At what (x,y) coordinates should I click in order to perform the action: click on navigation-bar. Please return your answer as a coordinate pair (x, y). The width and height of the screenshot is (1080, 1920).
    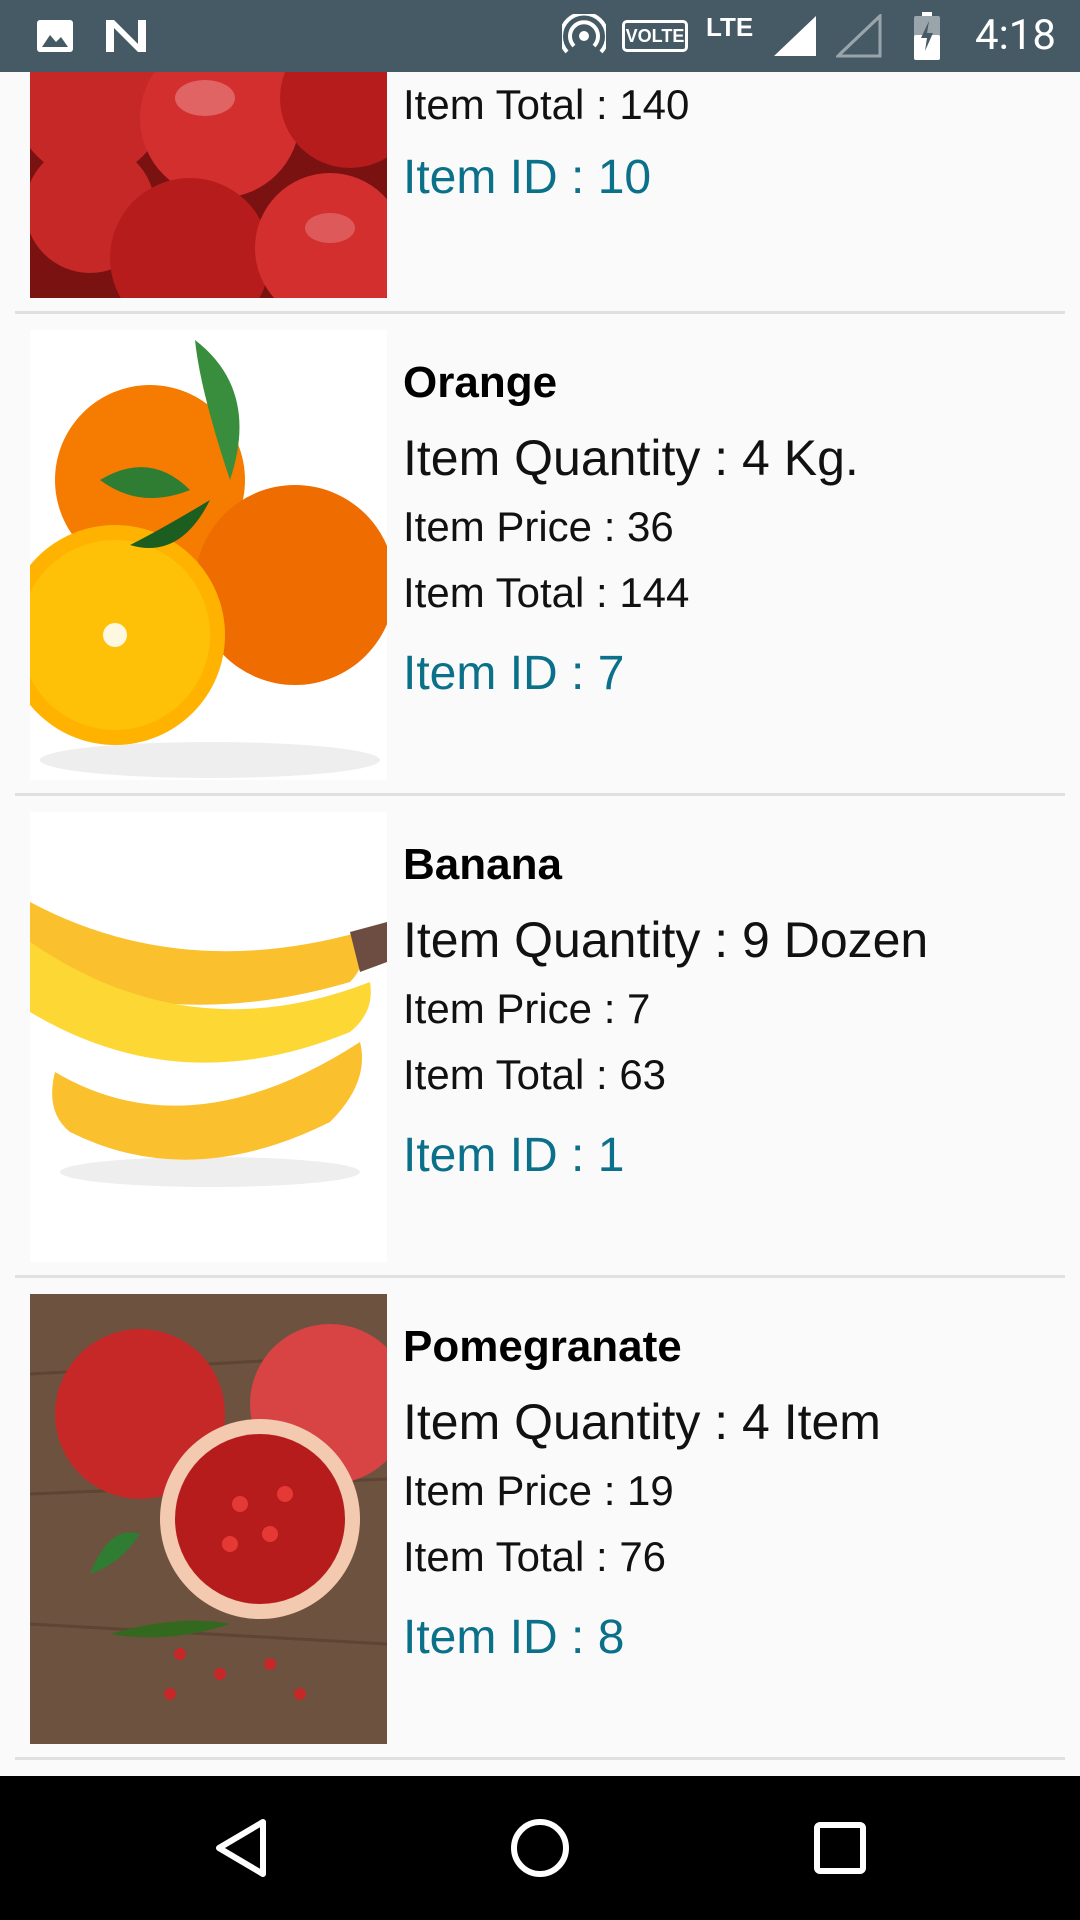
    Looking at the image, I should click on (540, 1848).